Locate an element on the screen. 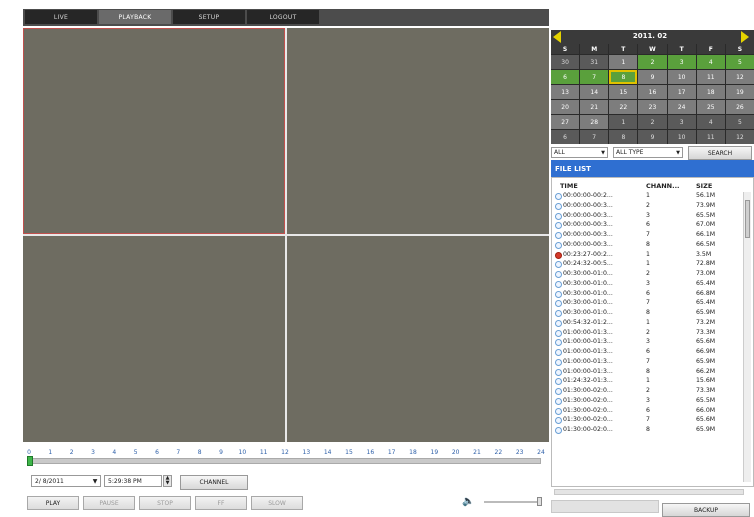 This screenshot has width=754, height=517. column-time: TIME is located at coordinates (569, 186).